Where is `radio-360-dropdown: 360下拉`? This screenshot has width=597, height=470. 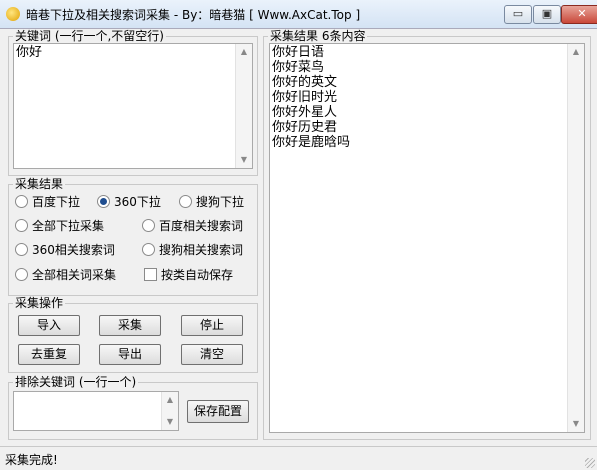
radio-360-dropdown: 360下拉 is located at coordinates (129, 202).